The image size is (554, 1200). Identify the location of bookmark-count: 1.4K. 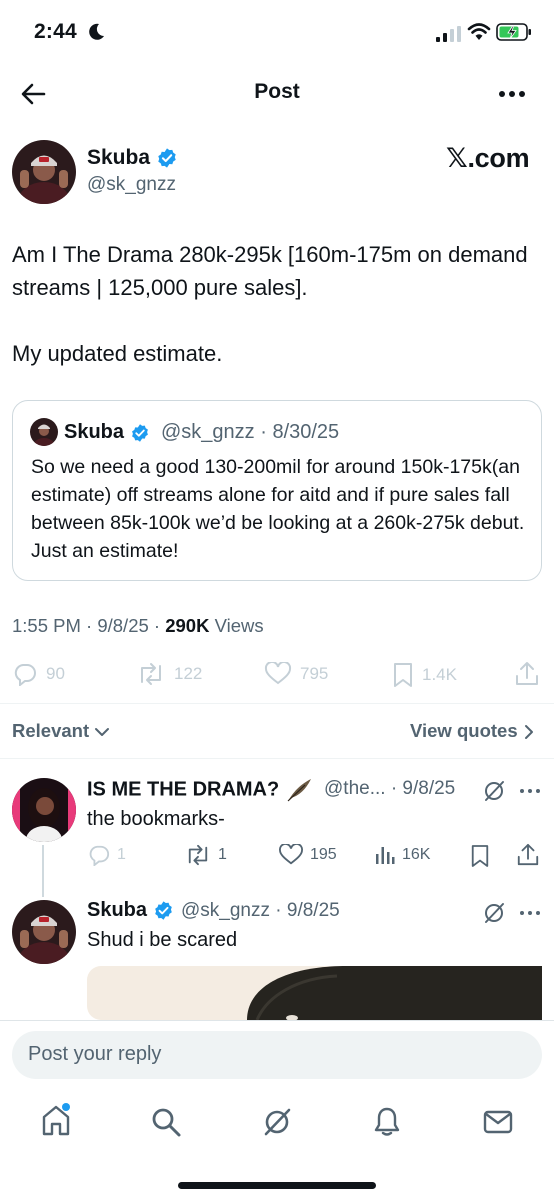
(439, 674).